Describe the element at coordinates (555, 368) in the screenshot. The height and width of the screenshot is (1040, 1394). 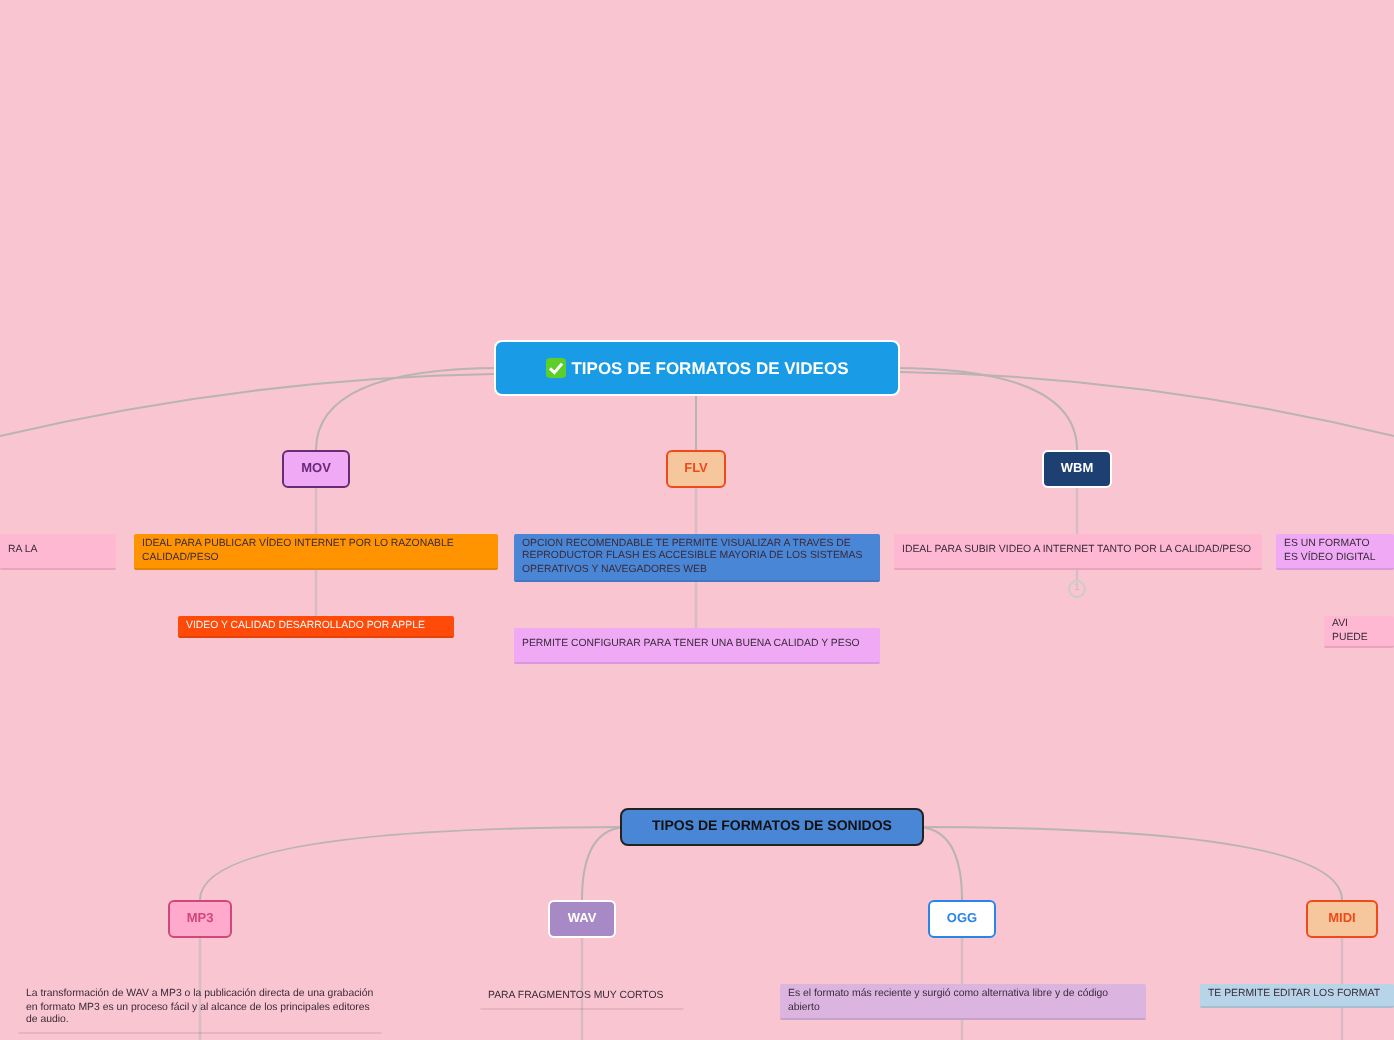
I see `check-icon` at that location.